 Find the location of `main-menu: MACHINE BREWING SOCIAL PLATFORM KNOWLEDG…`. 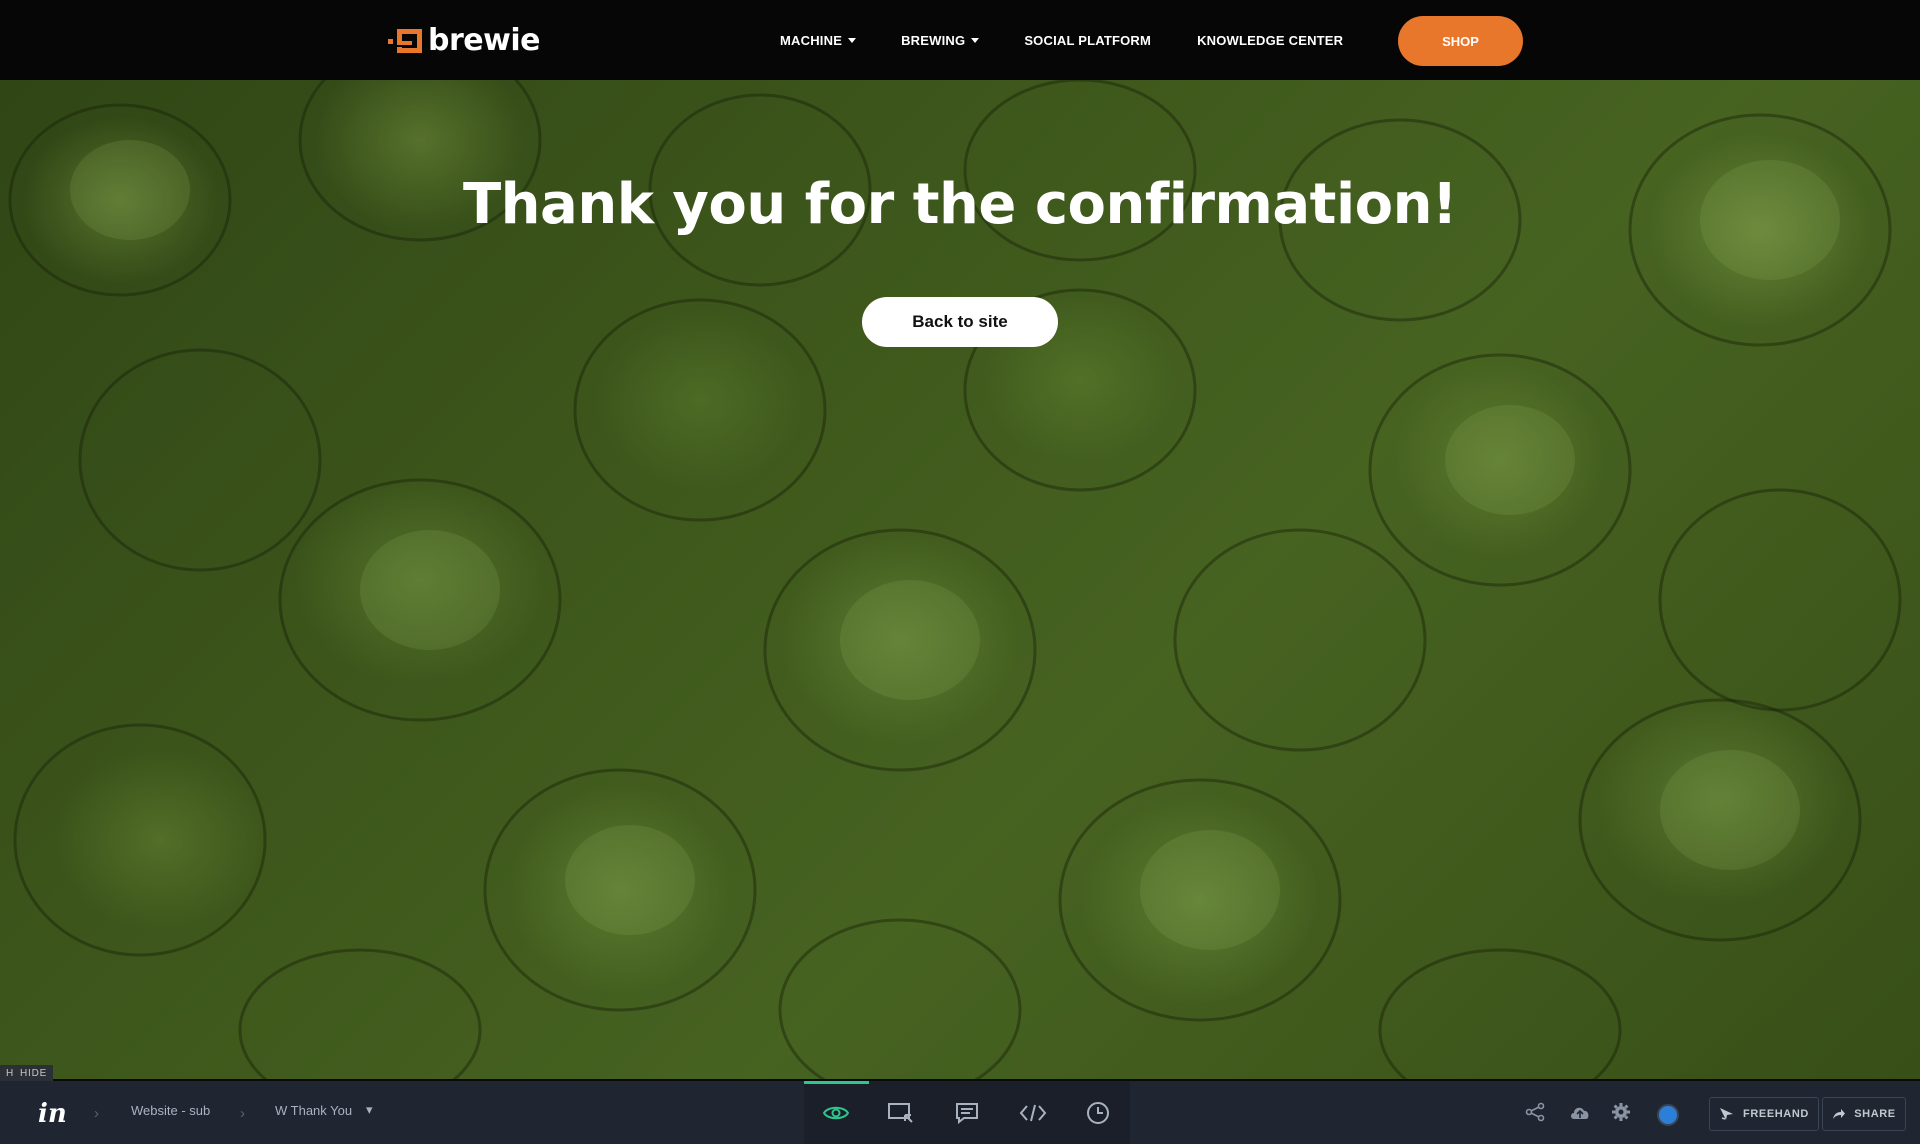

main-menu: MACHINE BREWING SOCIAL PLATFORM KNOWLEDG… is located at coordinates (1061, 40).